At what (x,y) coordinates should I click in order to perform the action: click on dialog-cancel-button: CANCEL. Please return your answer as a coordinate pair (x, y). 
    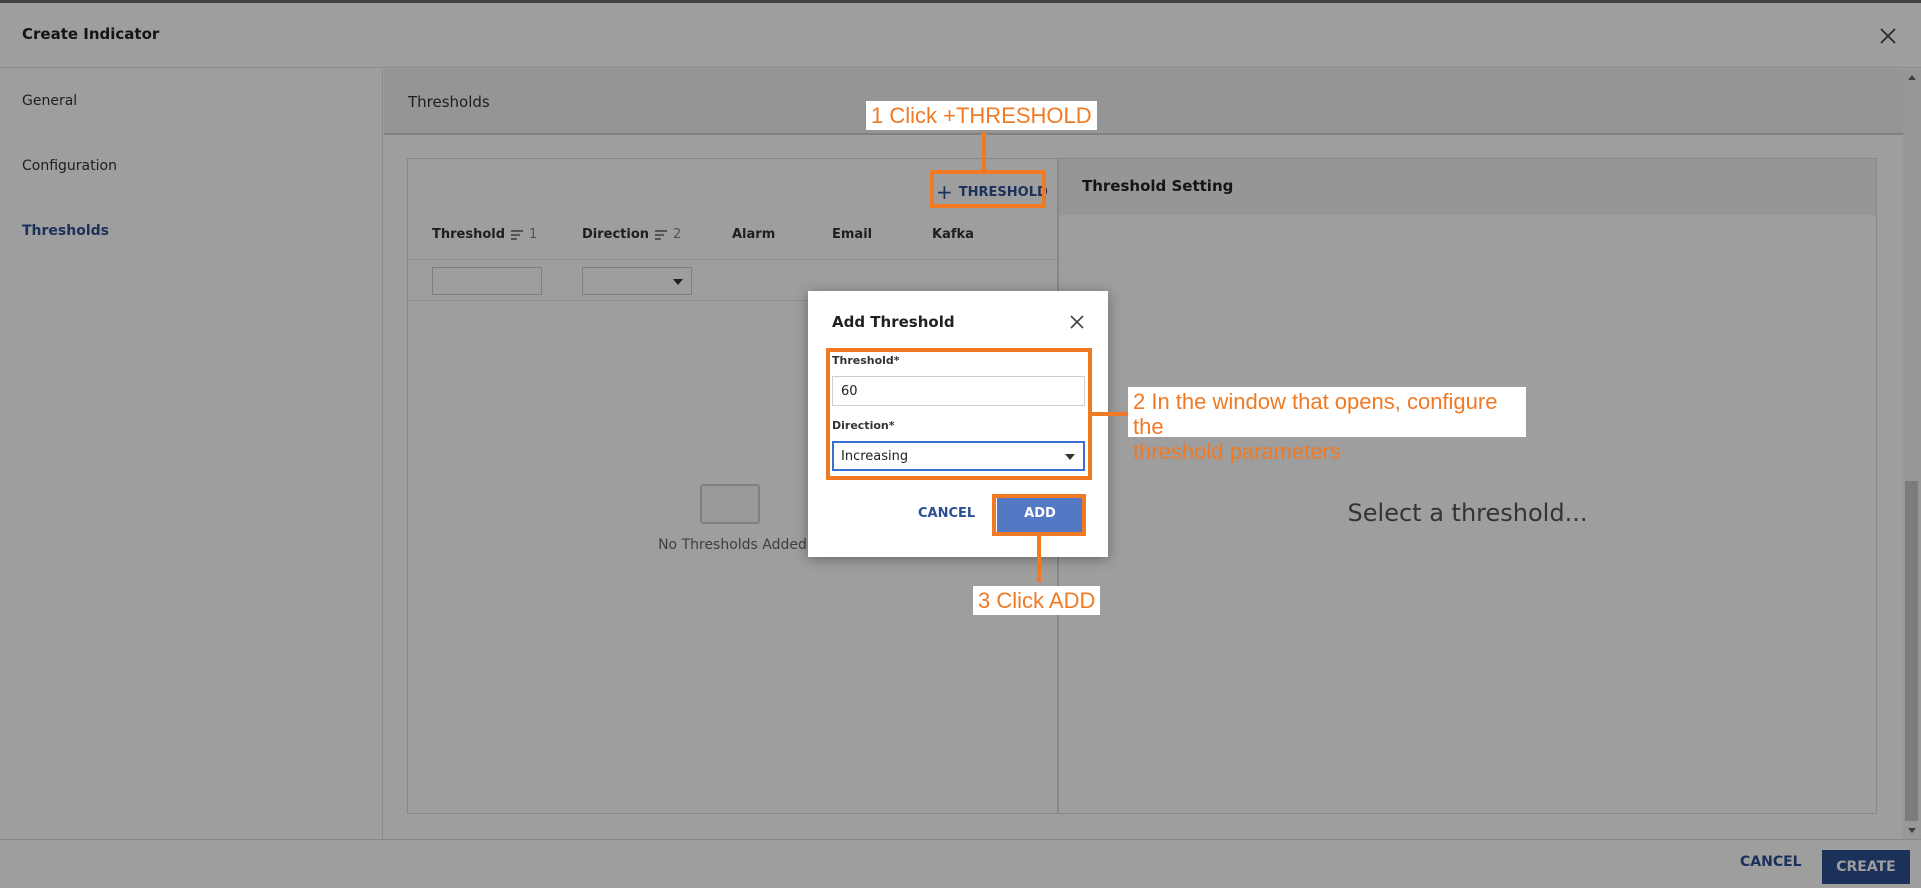
    Looking at the image, I should click on (946, 513).